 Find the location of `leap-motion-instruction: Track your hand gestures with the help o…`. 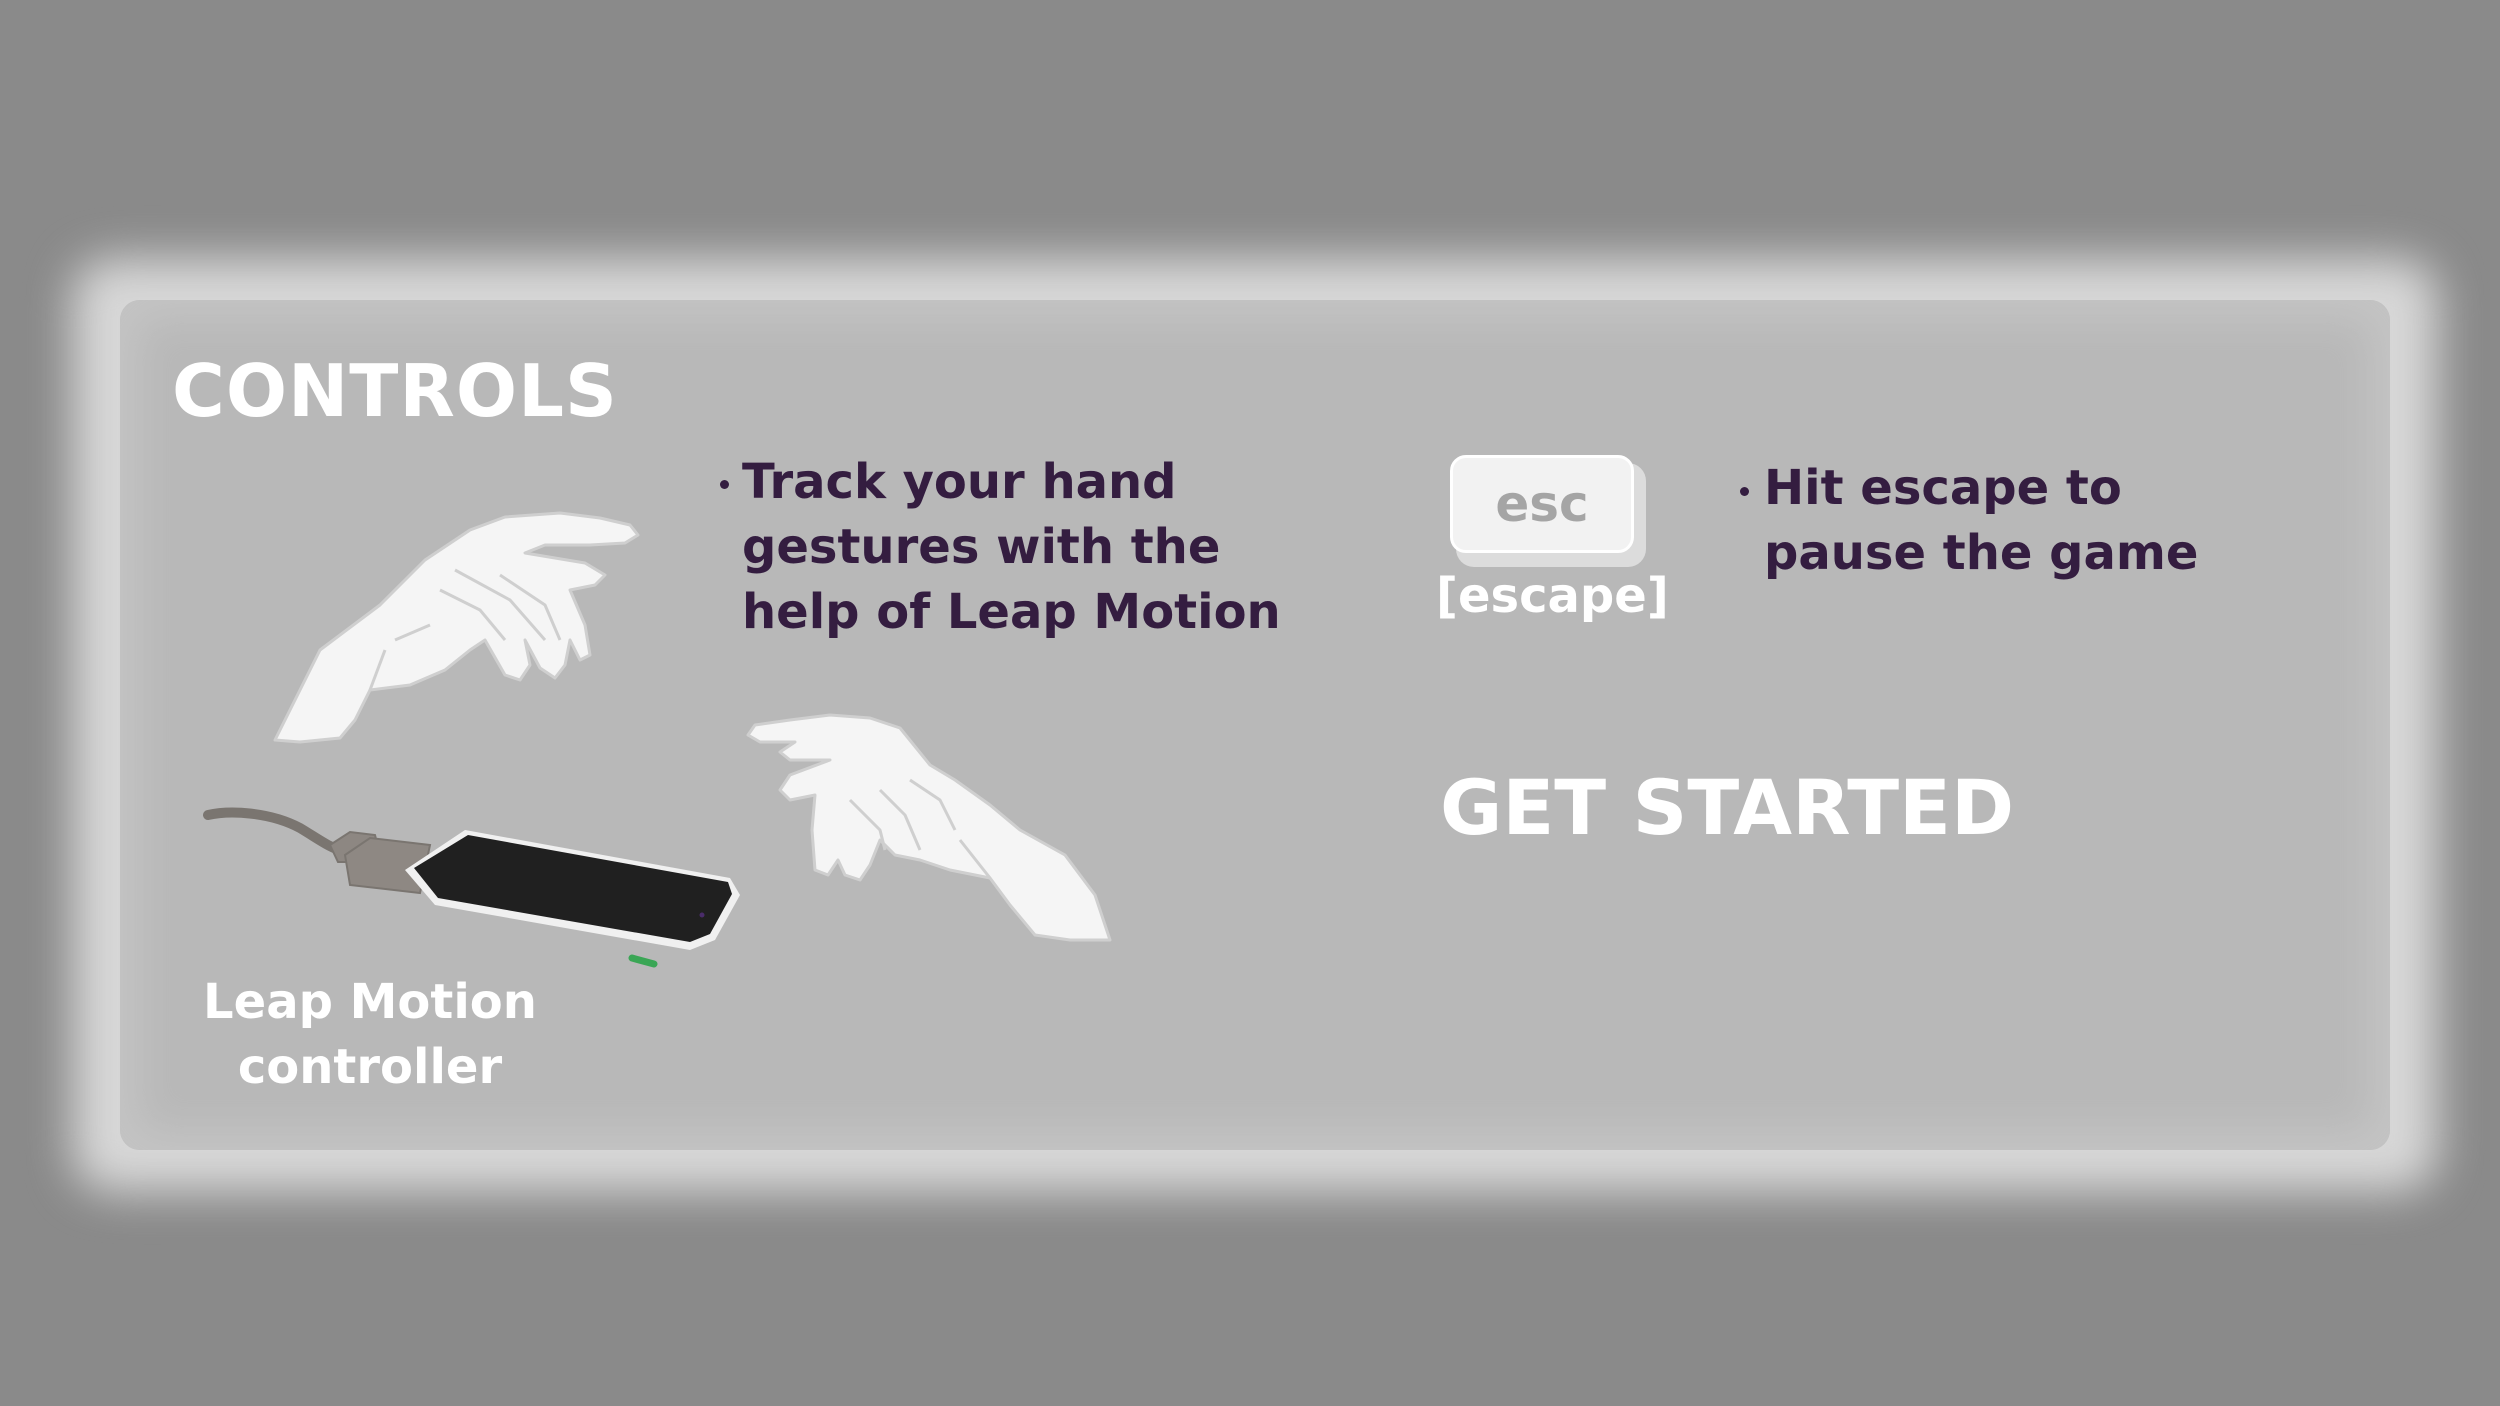

leap-motion-instruction: Track your hand gestures with the help o… is located at coordinates (1011, 547).